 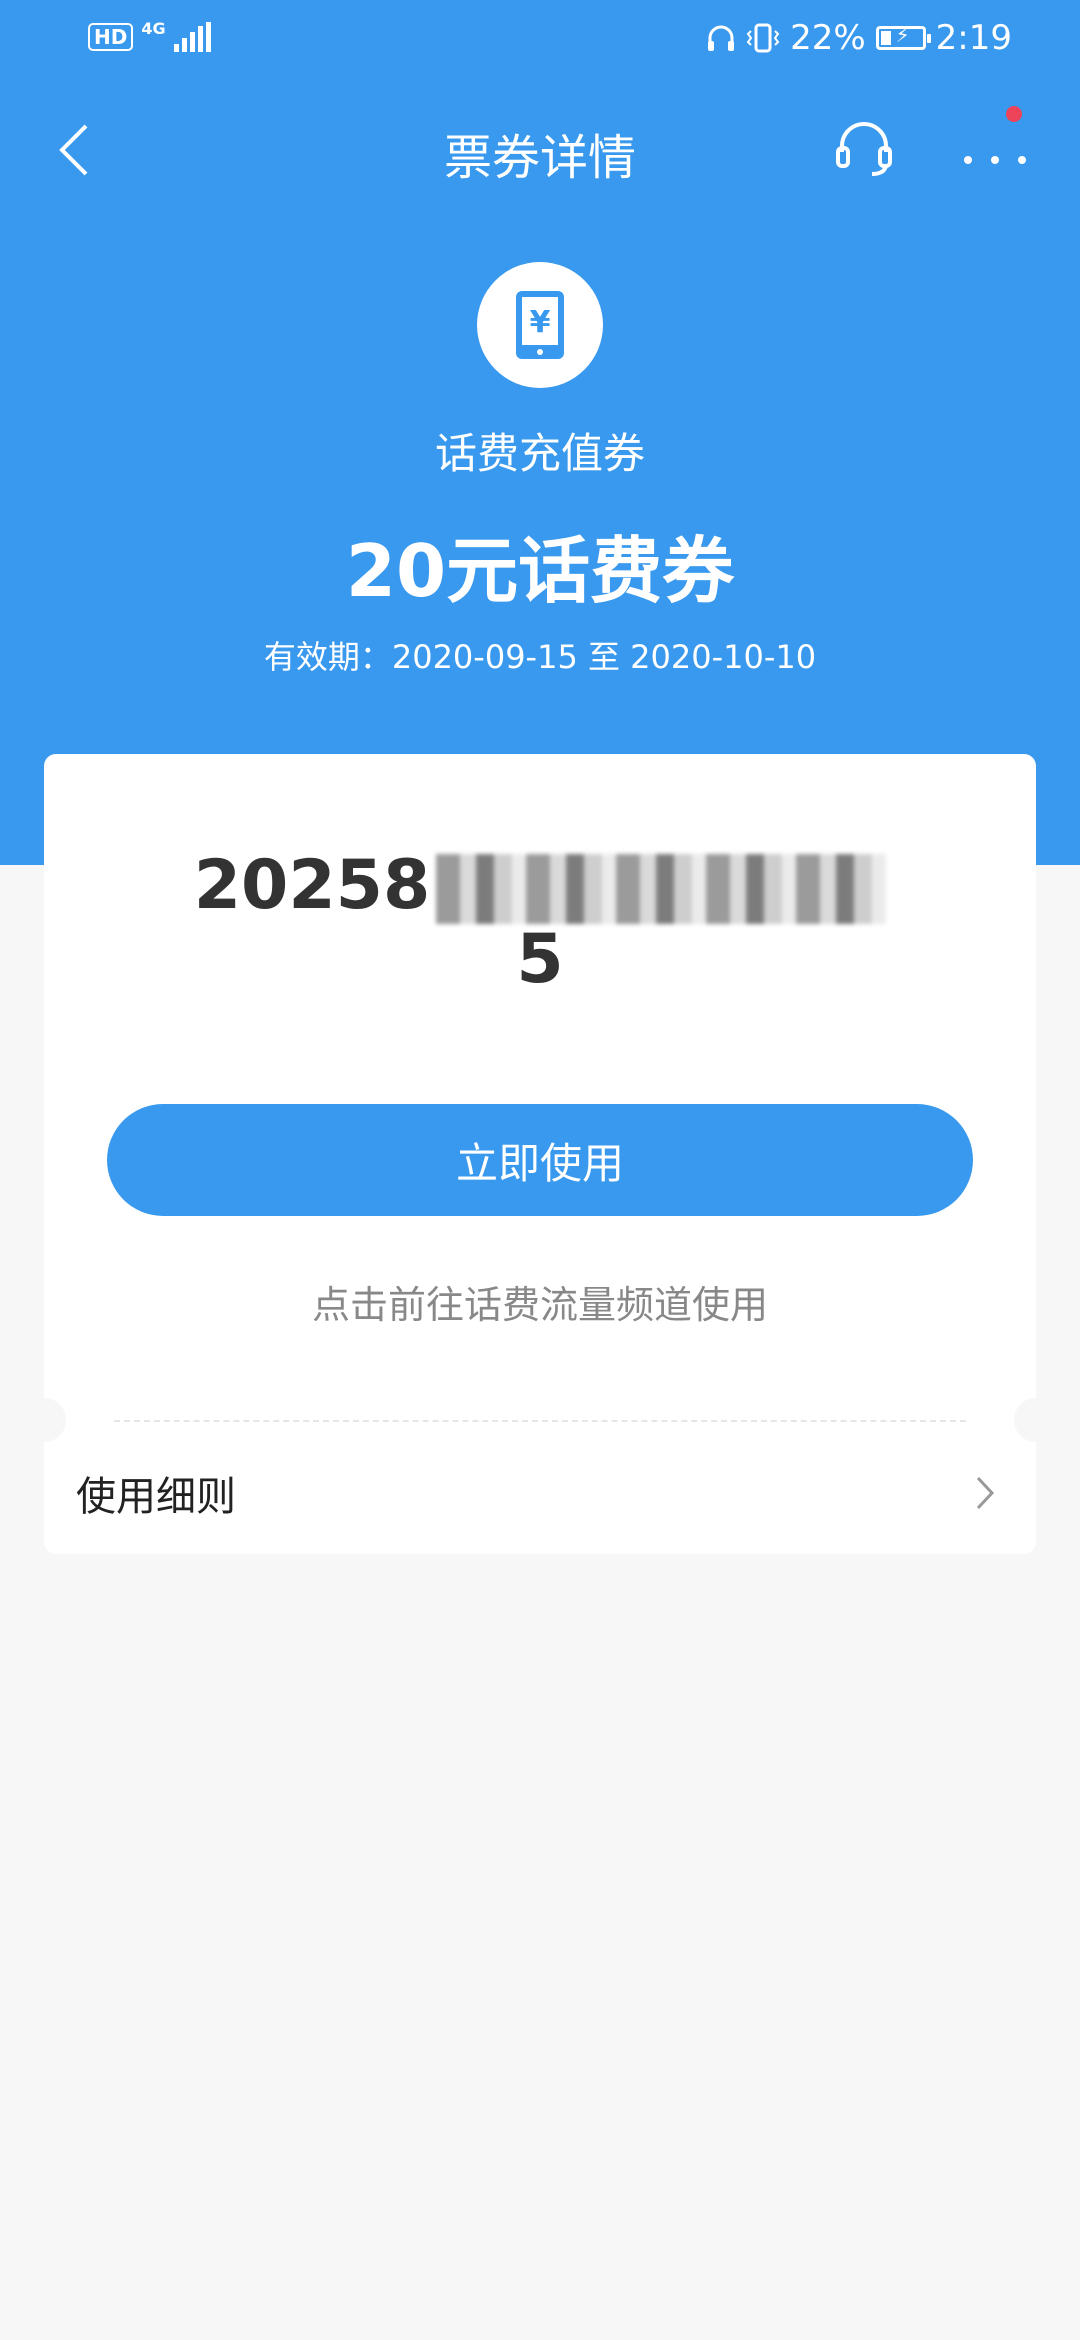 What do you see at coordinates (540, 40) in the screenshot?
I see `status-bar: HD 4G 22% ⚡ 2:19` at bounding box center [540, 40].